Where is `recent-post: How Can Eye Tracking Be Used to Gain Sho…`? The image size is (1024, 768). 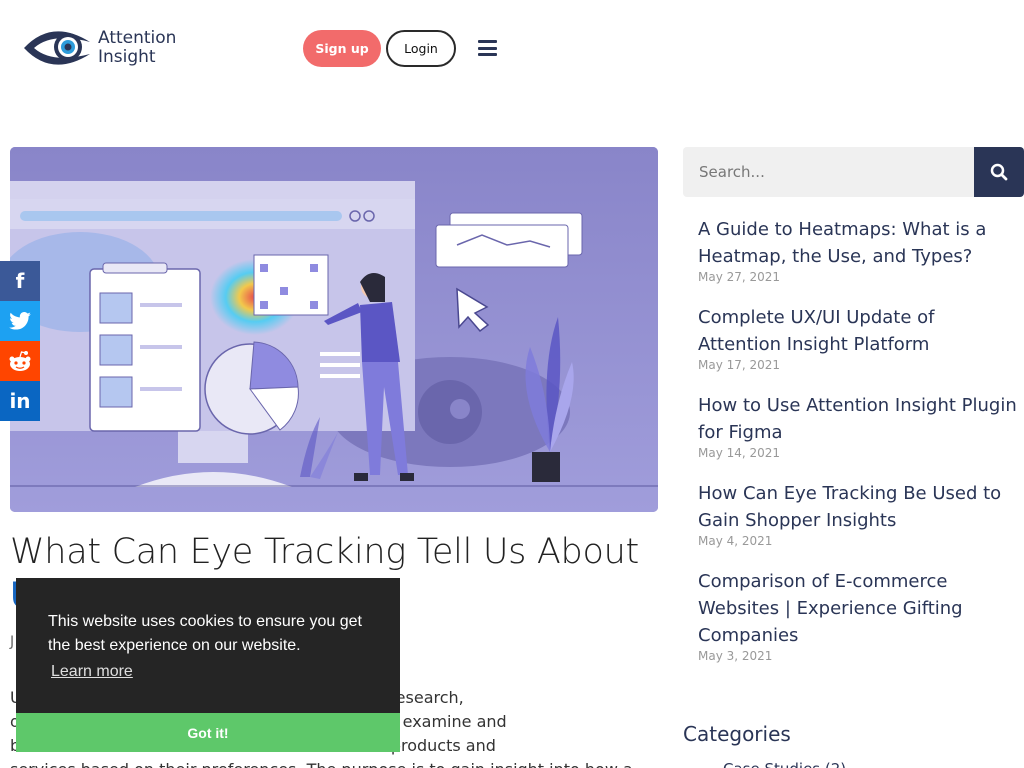 recent-post: How Can Eye Tracking Be Used to Gain Sho… is located at coordinates (858, 514).